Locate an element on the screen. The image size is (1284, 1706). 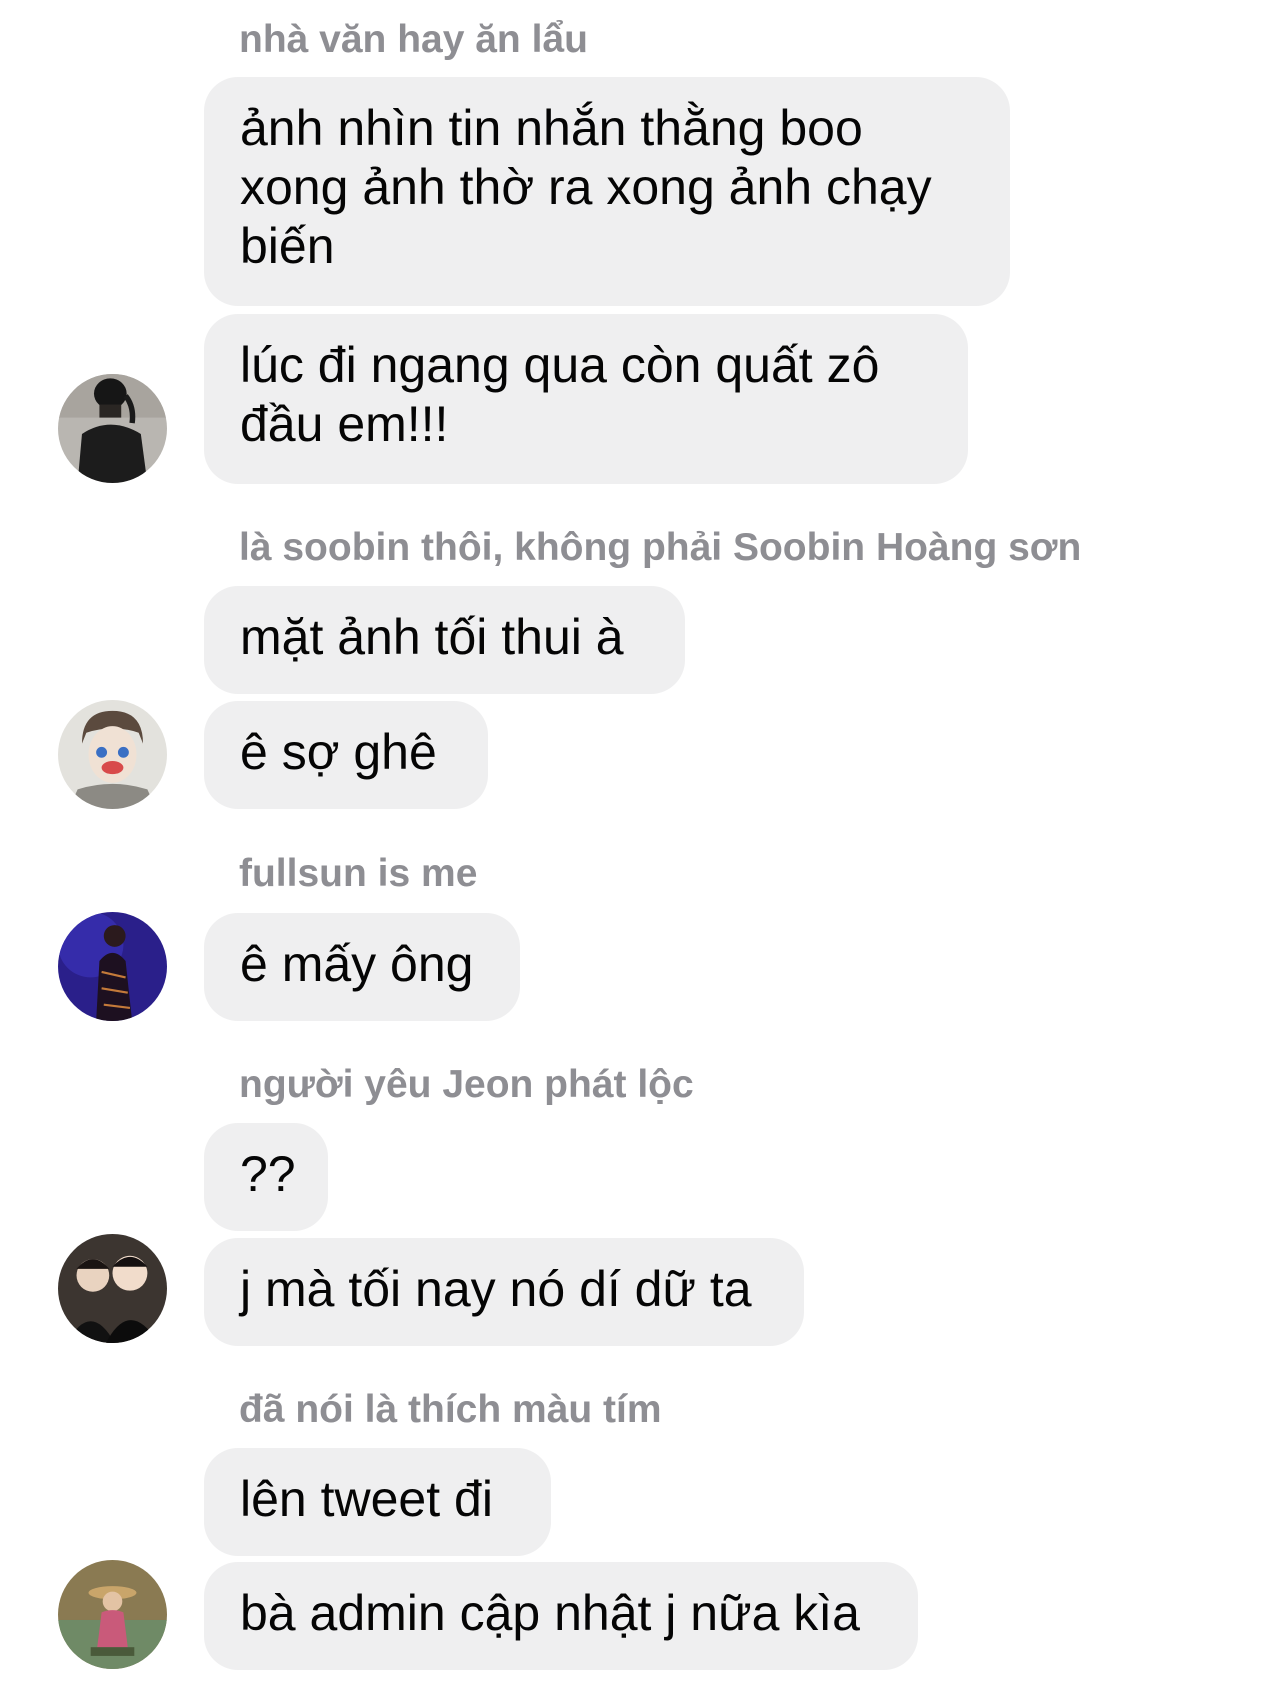
message-text: ảnh nhìn tin nhắn thằng boo is located at coordinates (551, 128).